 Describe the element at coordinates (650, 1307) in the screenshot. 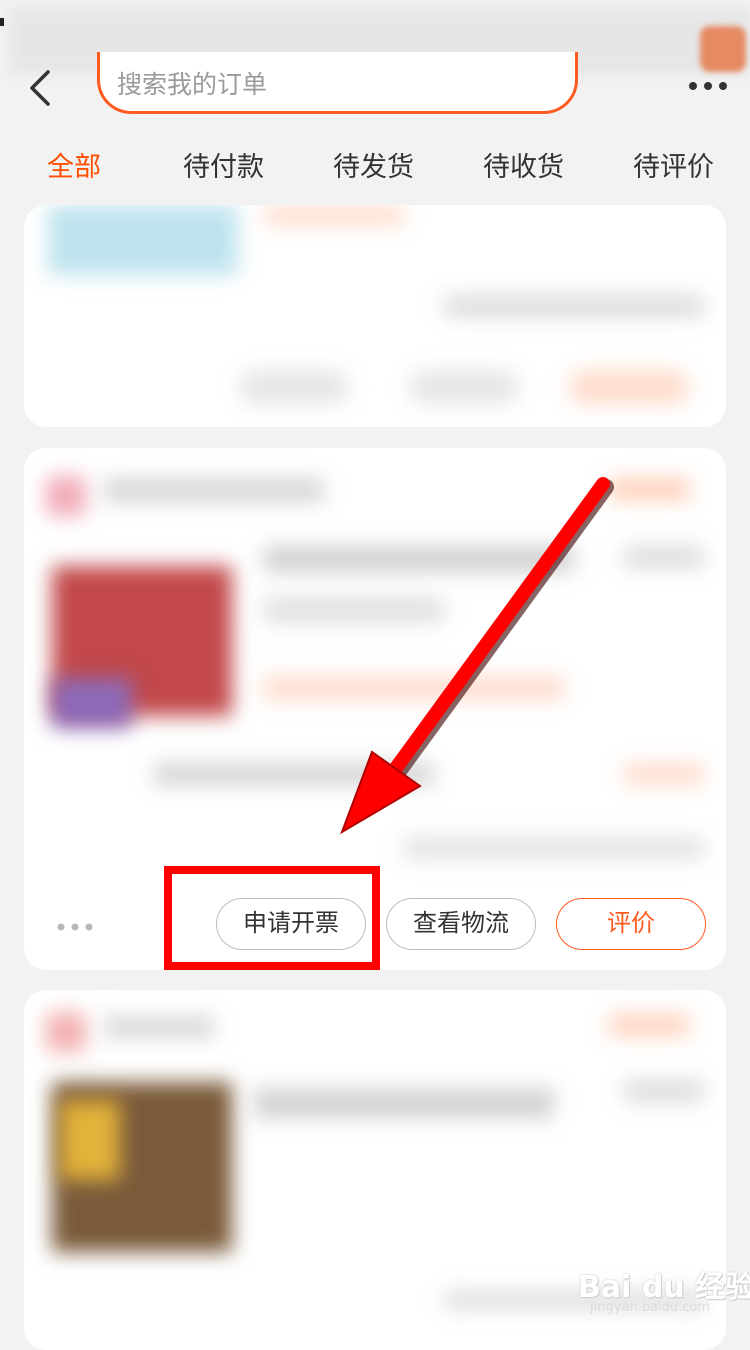

I see `watermark-url: jingyan.baidu.com` at that location.